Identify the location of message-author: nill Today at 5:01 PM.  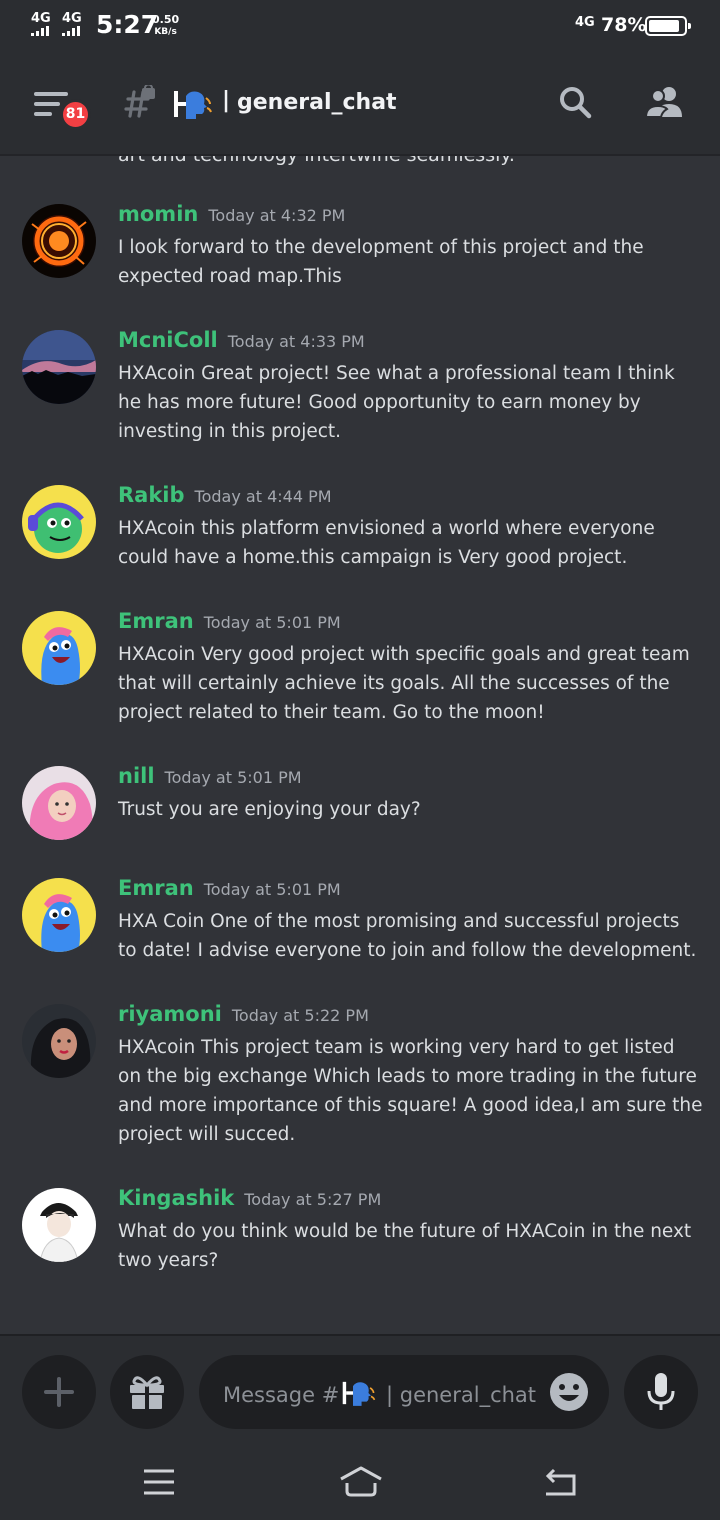
(210, 776).